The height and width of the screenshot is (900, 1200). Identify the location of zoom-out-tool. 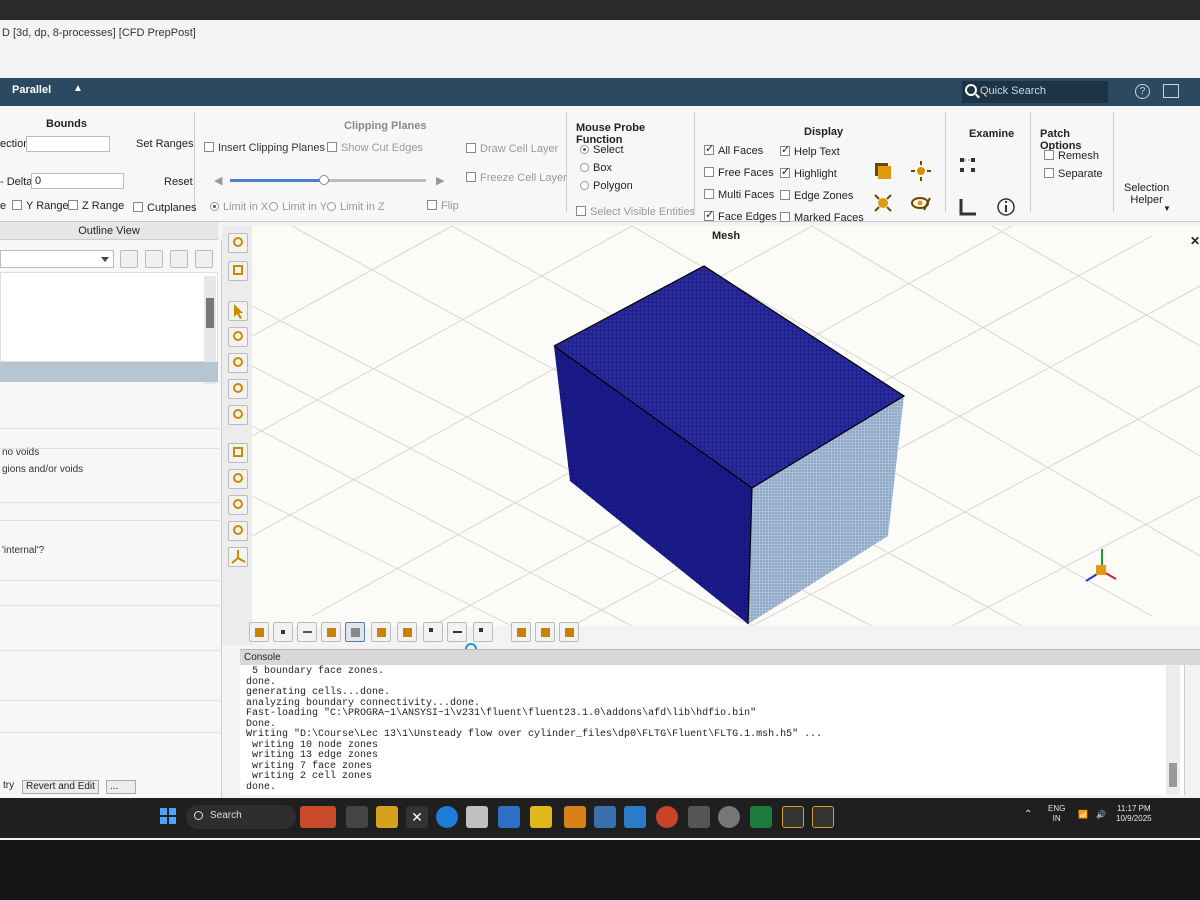
(238, 505).